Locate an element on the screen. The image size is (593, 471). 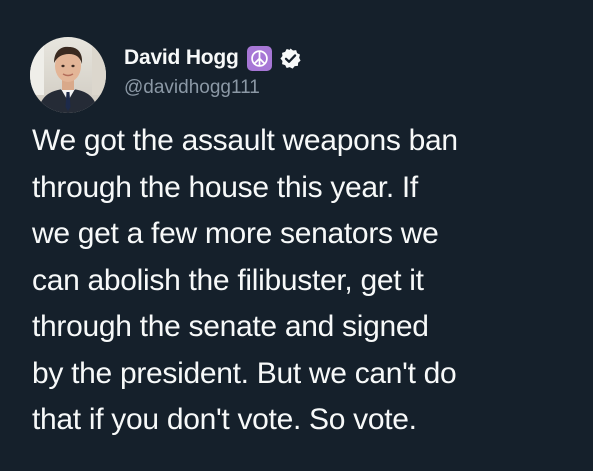
avatar-photo is located at coordinates (68, 75).